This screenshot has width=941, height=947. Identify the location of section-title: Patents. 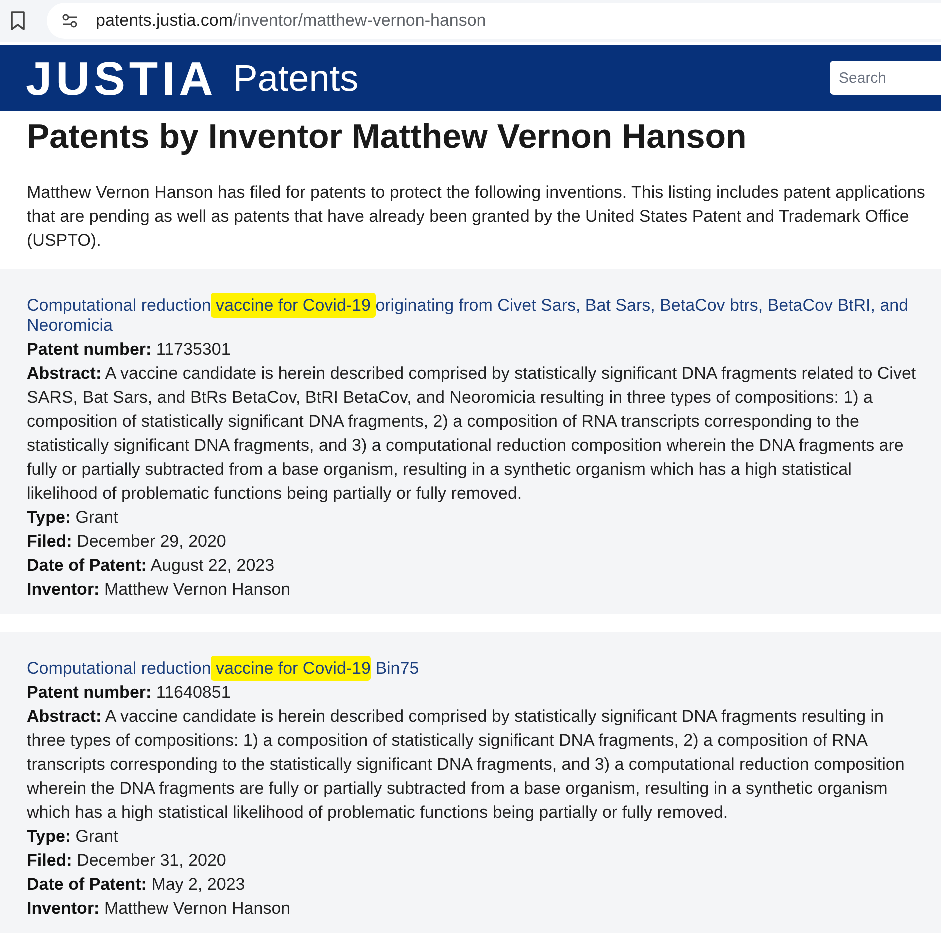
(296, 78).